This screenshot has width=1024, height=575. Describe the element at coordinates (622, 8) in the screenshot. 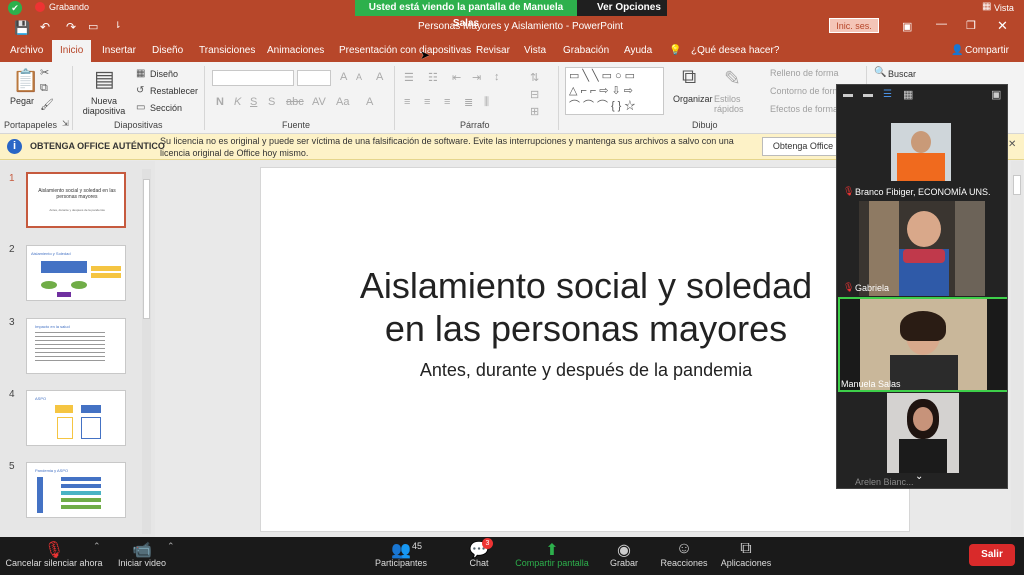

I see `view-options-button: Ver Opciones` at that location.